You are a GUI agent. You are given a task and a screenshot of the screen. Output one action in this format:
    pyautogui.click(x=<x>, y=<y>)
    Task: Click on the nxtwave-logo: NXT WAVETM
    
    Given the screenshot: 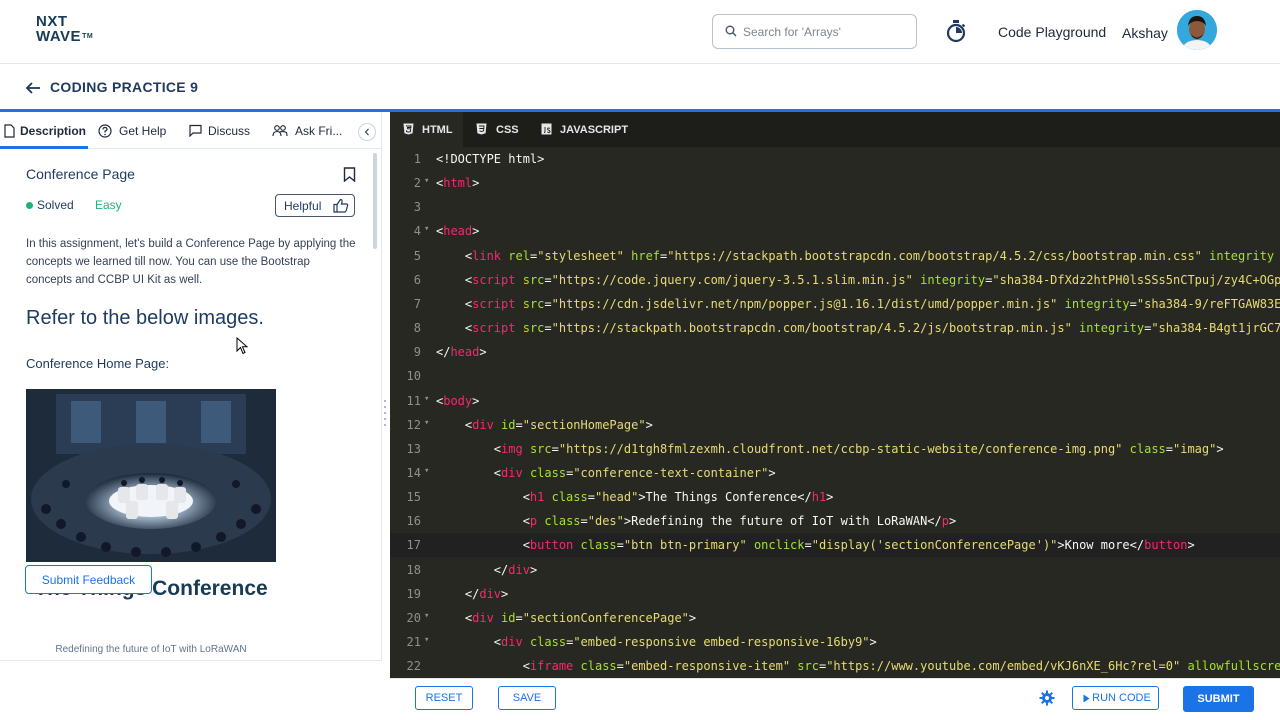 What is the action you would take?
    pyautogui.click(x=71, y=31)
    